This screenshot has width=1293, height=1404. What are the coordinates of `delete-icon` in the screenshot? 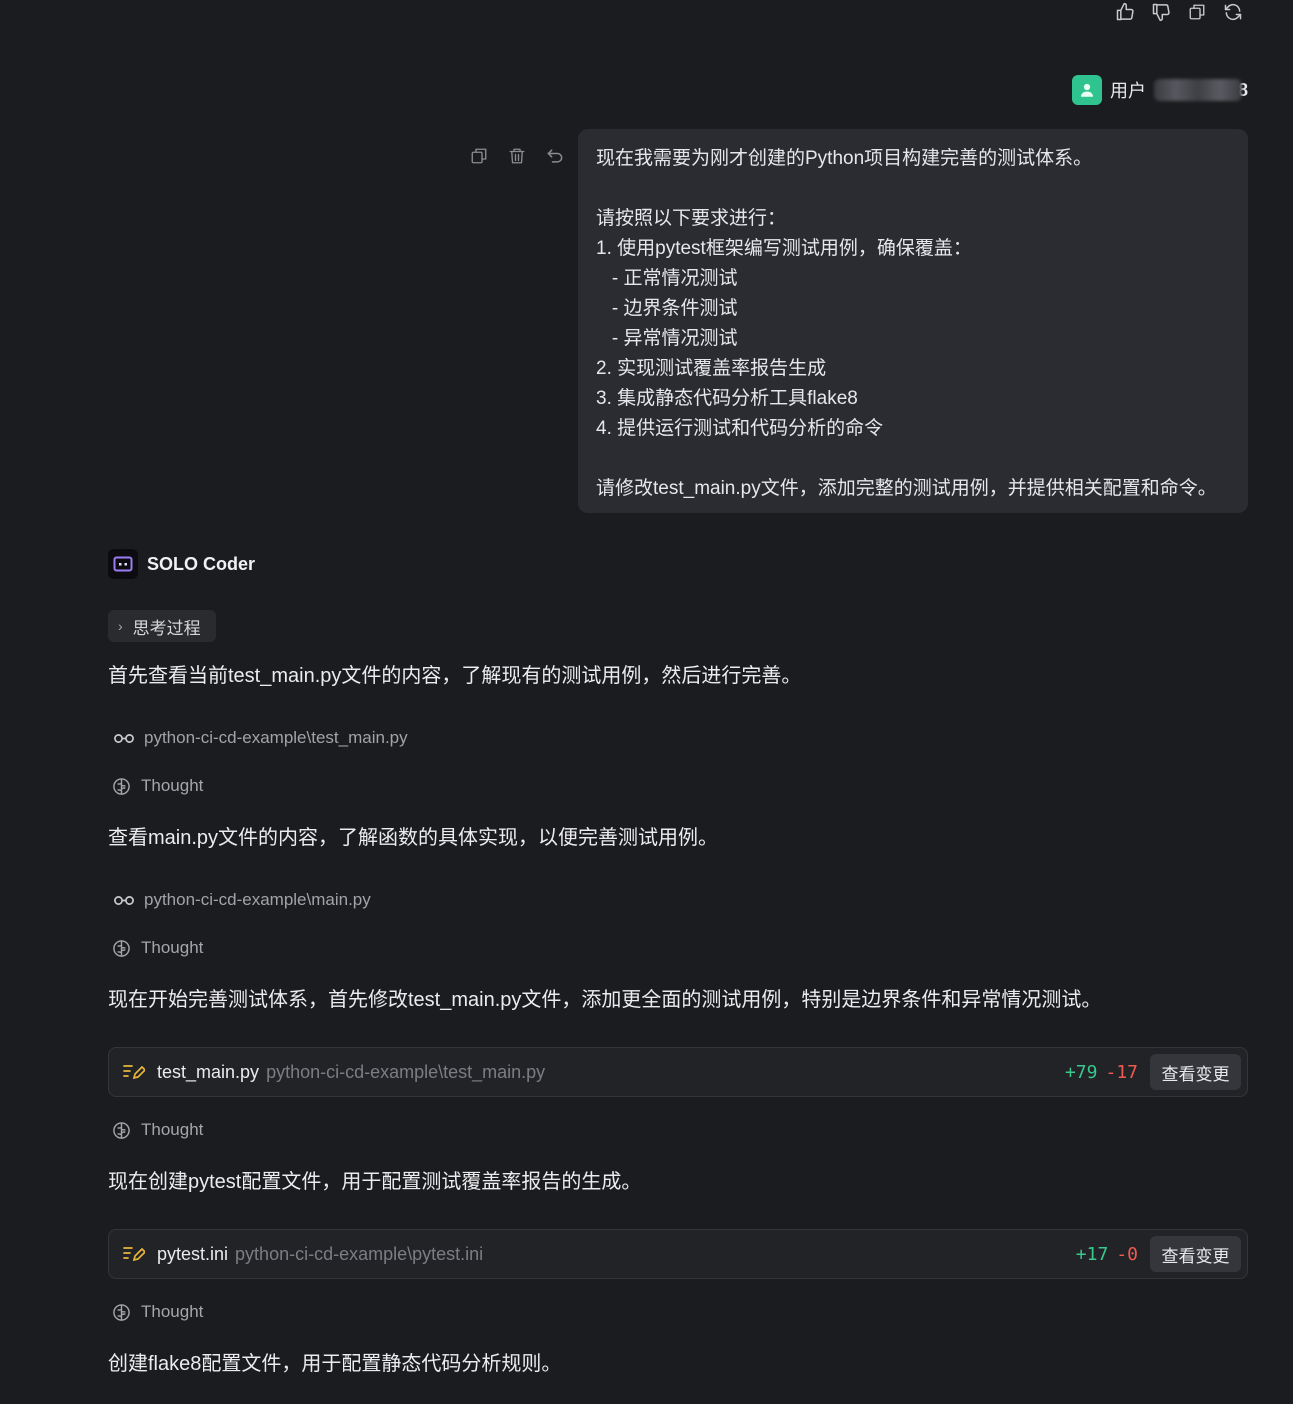 It's located at (517, 156).